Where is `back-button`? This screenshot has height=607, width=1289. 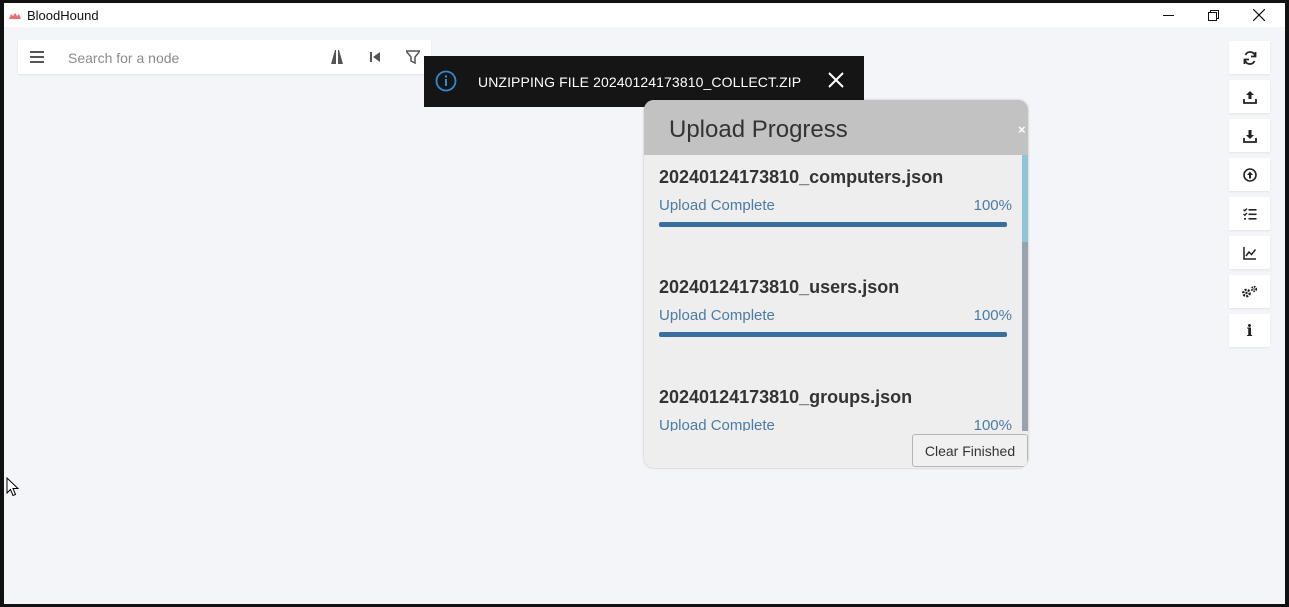
back-button is located at coordinates (375, 57).